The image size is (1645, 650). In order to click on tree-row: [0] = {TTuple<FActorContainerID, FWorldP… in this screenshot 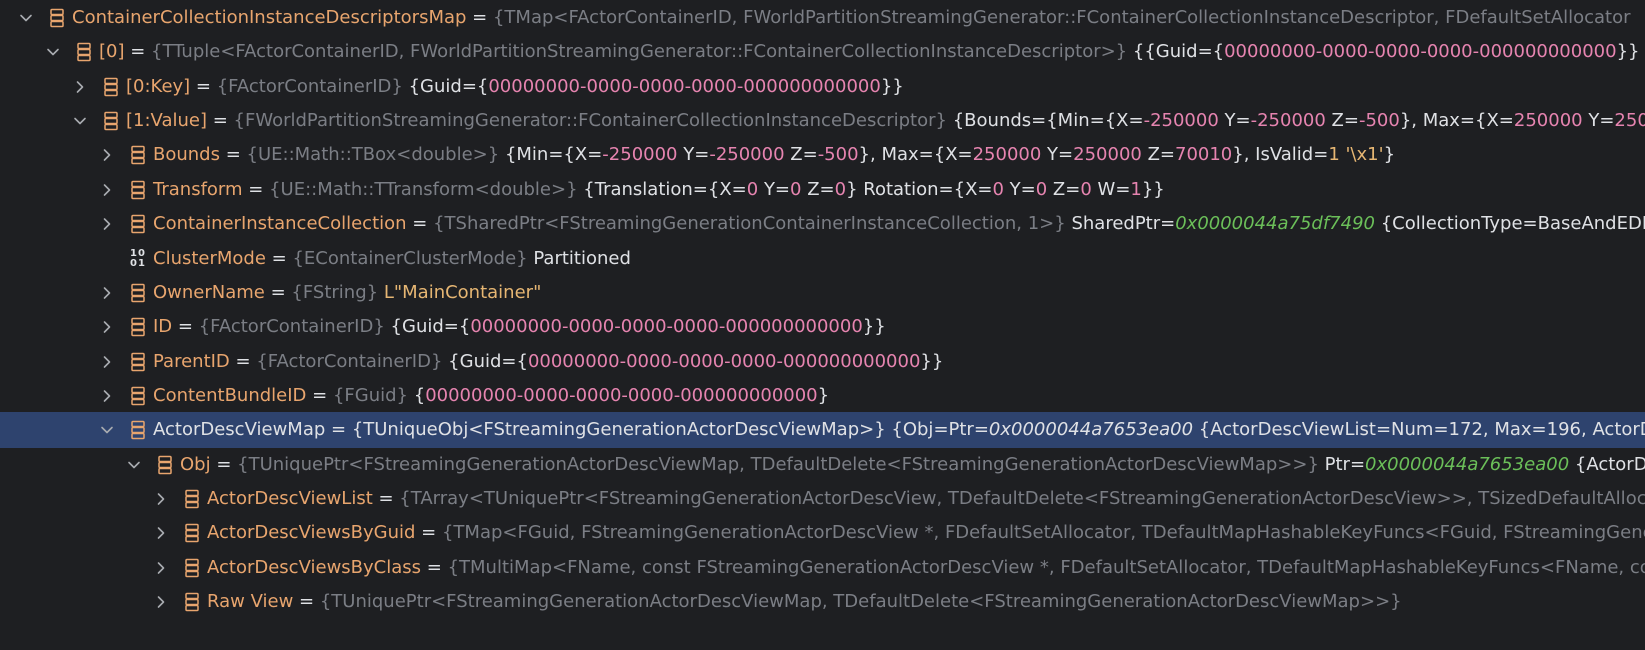, I will do `click(822, 52)`.